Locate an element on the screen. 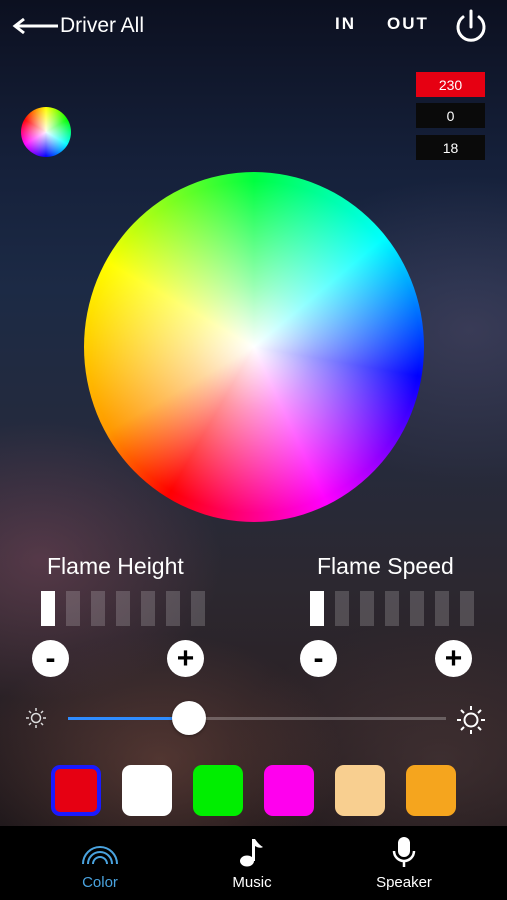  flame-height-decrease-button: - is located at coordinates (50, 658).